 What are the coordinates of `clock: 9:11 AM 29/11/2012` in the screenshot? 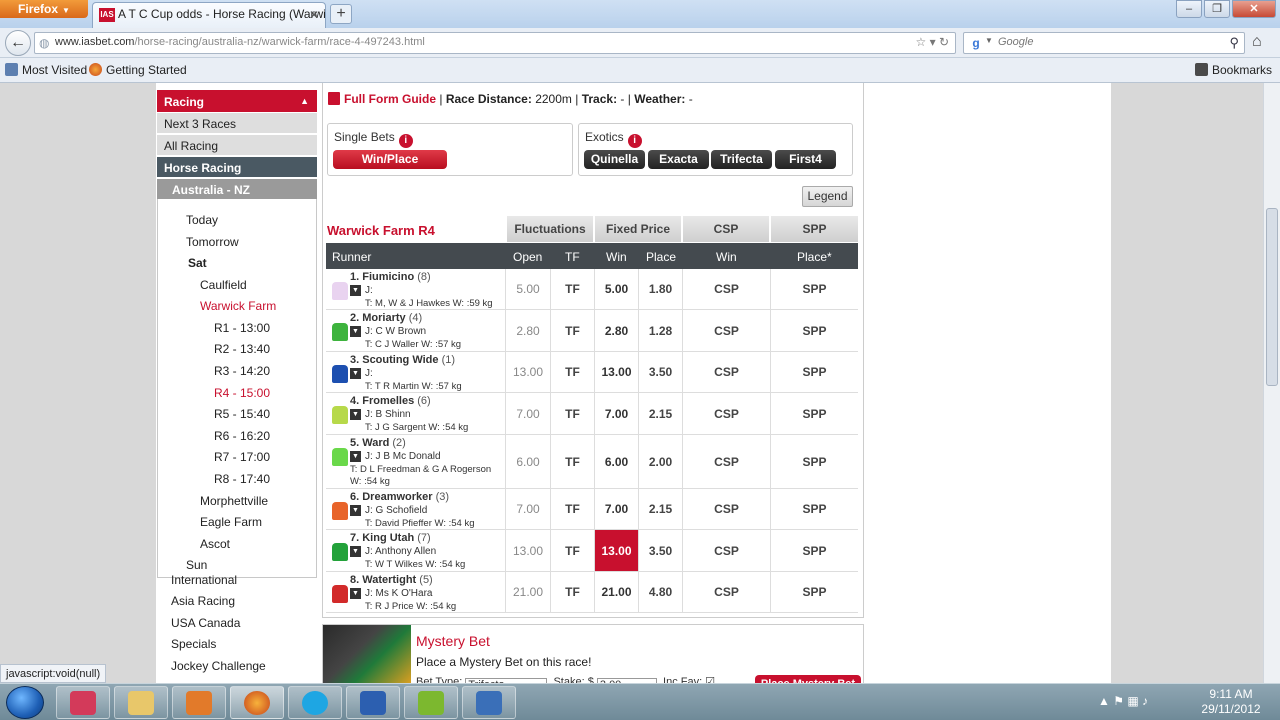 It's located at (1231, 702).